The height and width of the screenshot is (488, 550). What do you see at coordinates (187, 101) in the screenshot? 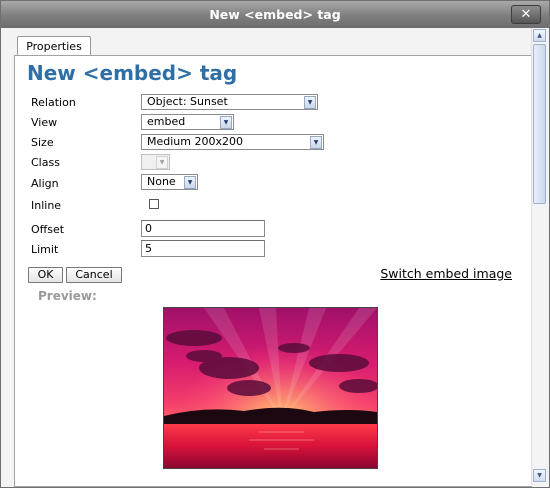
I see `relation-value: Object: Sunset` at bounding box center [187, 101].